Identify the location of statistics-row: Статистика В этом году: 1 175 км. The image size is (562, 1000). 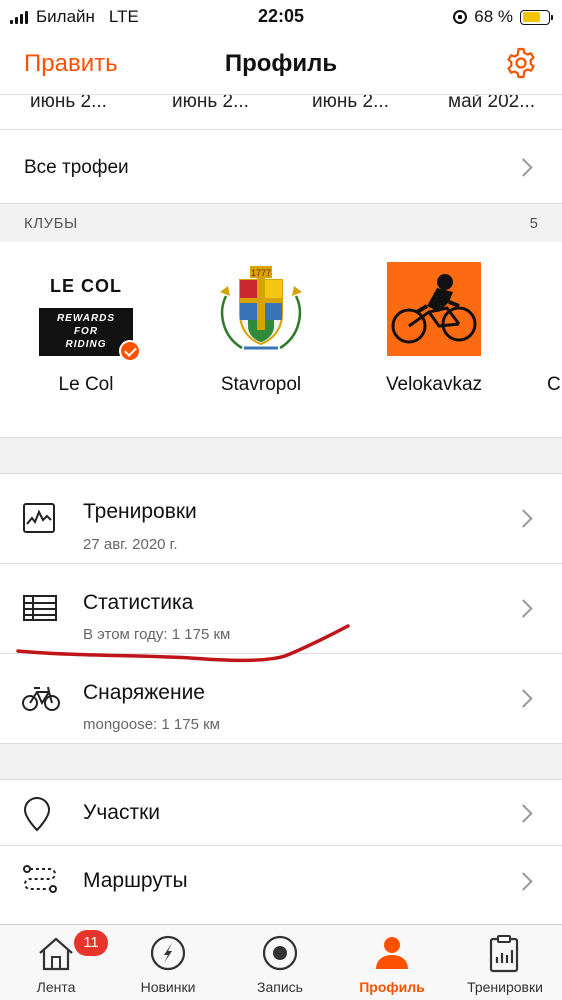
(281, 609).